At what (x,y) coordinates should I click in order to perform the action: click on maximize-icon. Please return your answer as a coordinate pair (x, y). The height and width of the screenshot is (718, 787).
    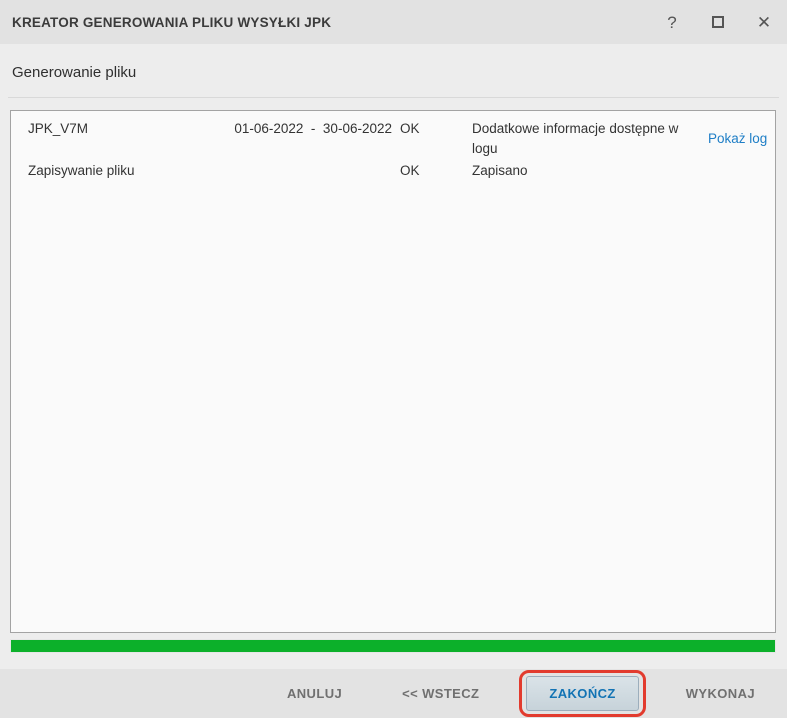
    Looking at the image, I should click on (718, 22).